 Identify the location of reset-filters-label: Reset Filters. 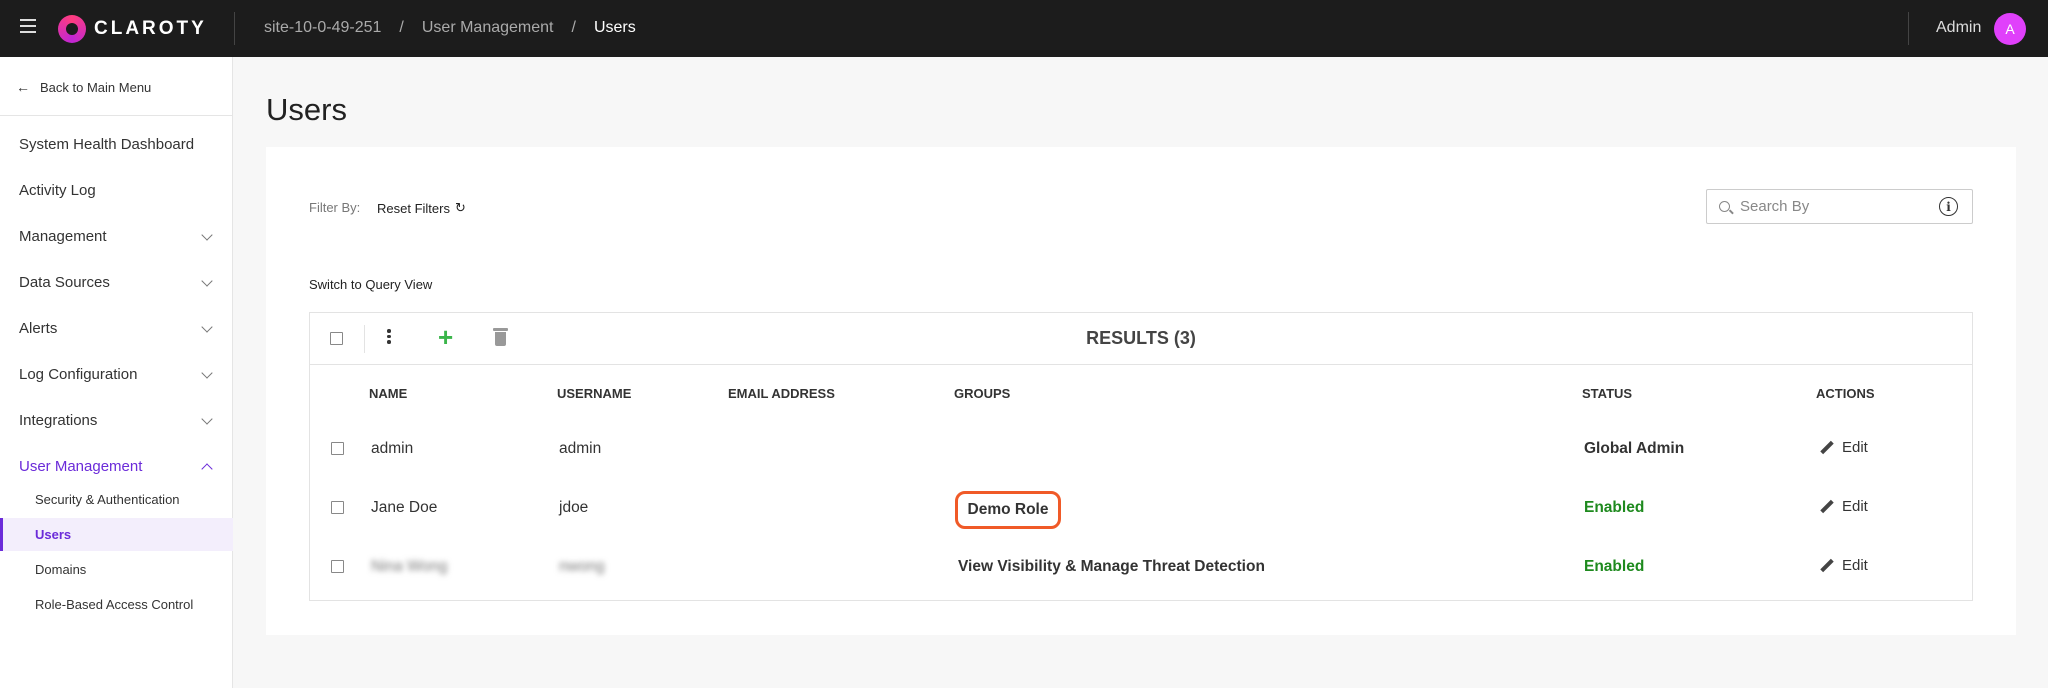
(413, 208).